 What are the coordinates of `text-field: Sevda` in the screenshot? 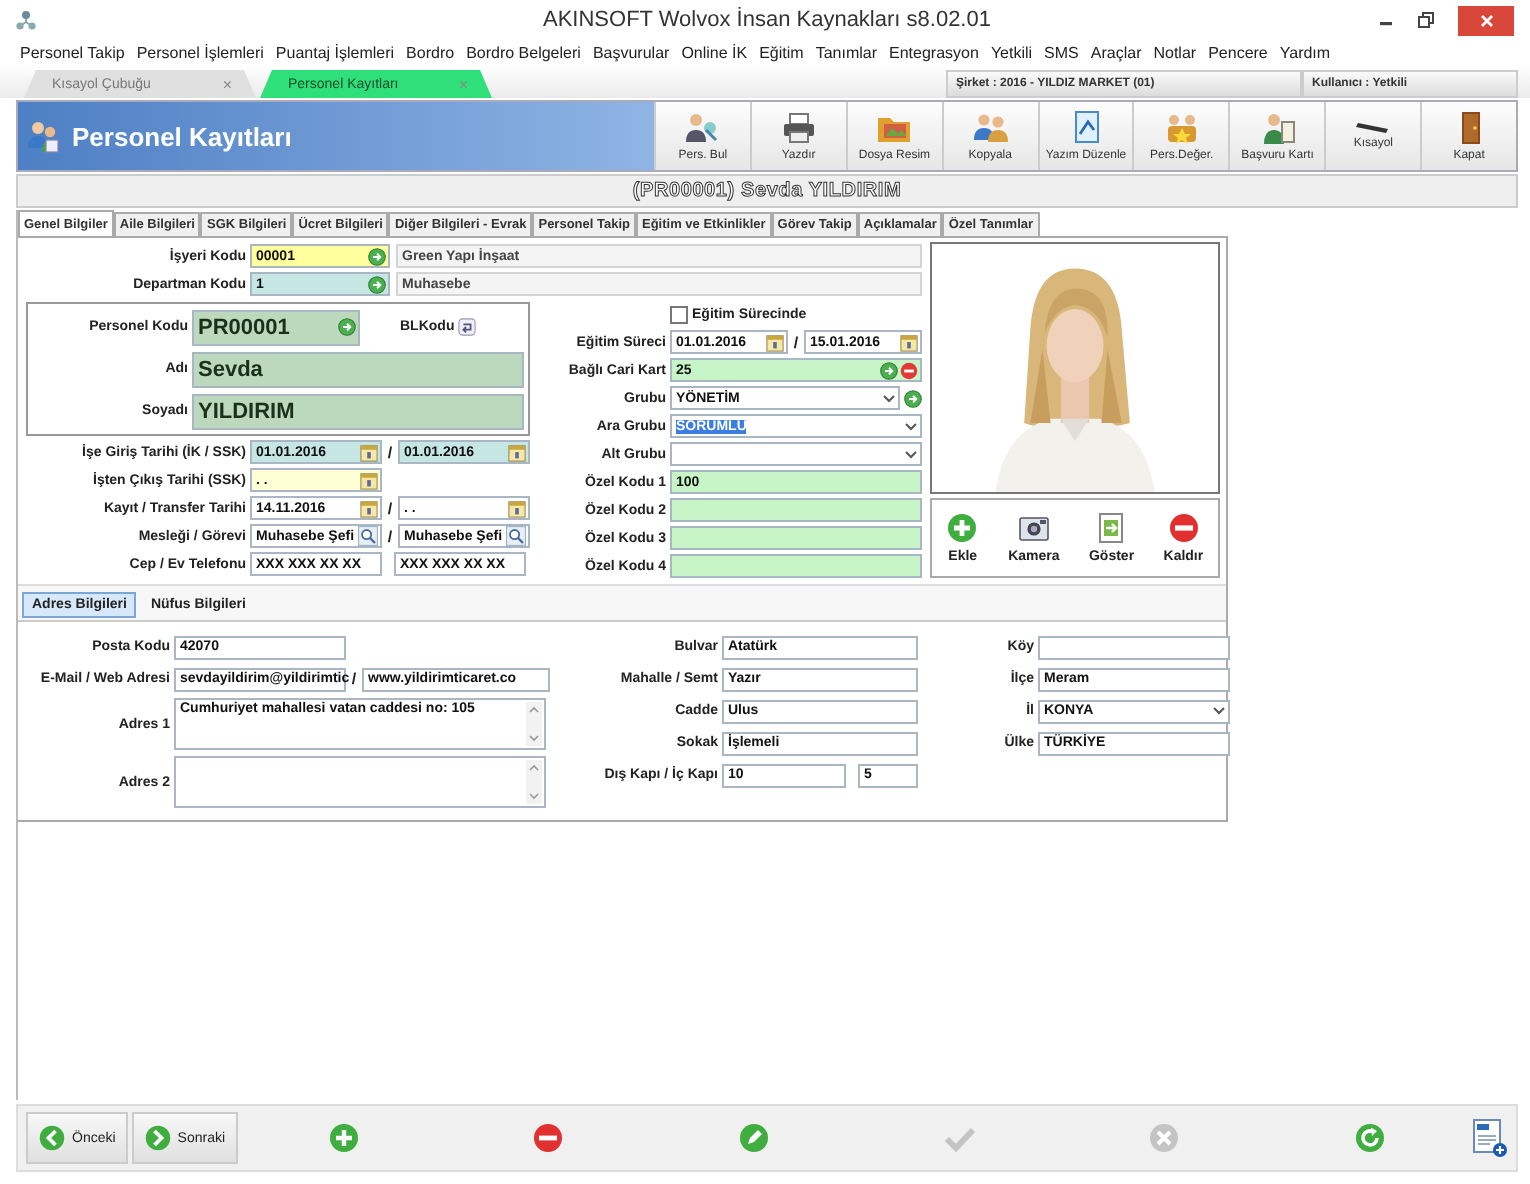 It's located at (358, 369).